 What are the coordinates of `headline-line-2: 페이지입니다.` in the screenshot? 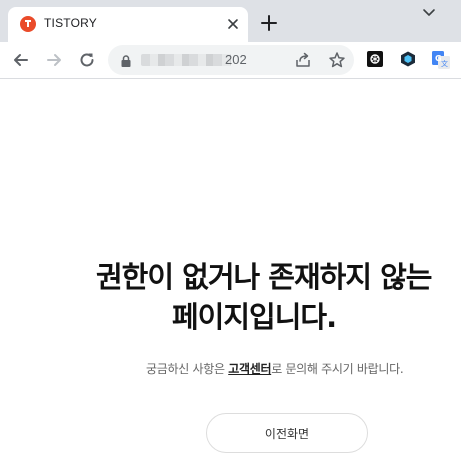 It's located at (254, 317).